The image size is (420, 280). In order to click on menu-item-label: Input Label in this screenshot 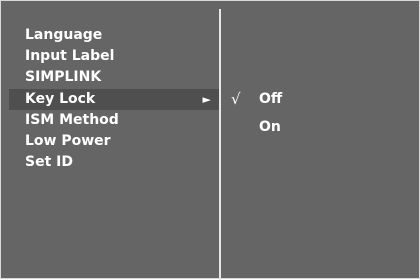, I will do `click(70, 56)`.